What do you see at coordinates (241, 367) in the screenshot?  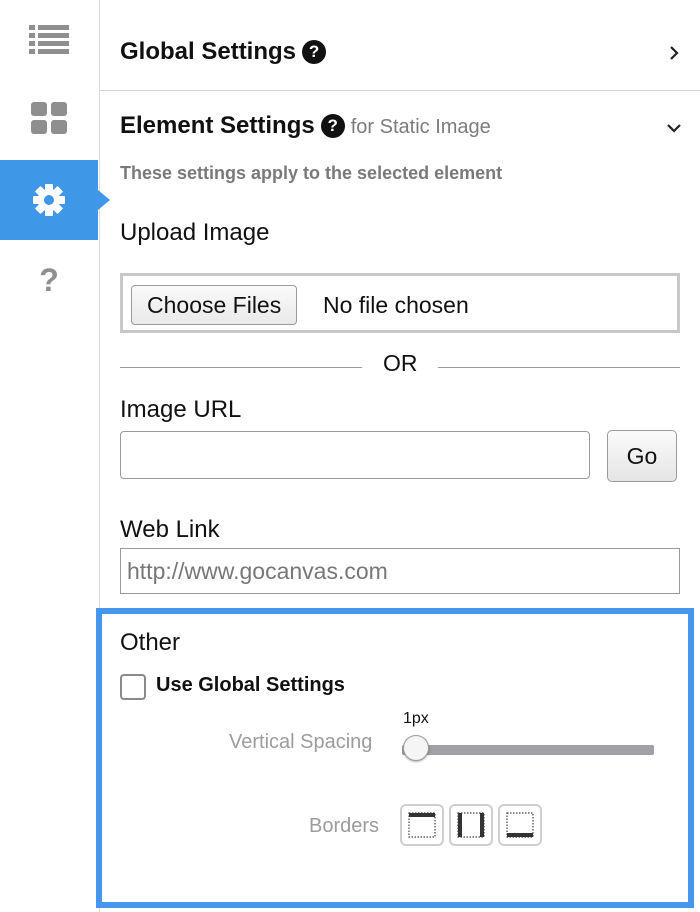 I see `divider-left` at bounding box center [241, 367].